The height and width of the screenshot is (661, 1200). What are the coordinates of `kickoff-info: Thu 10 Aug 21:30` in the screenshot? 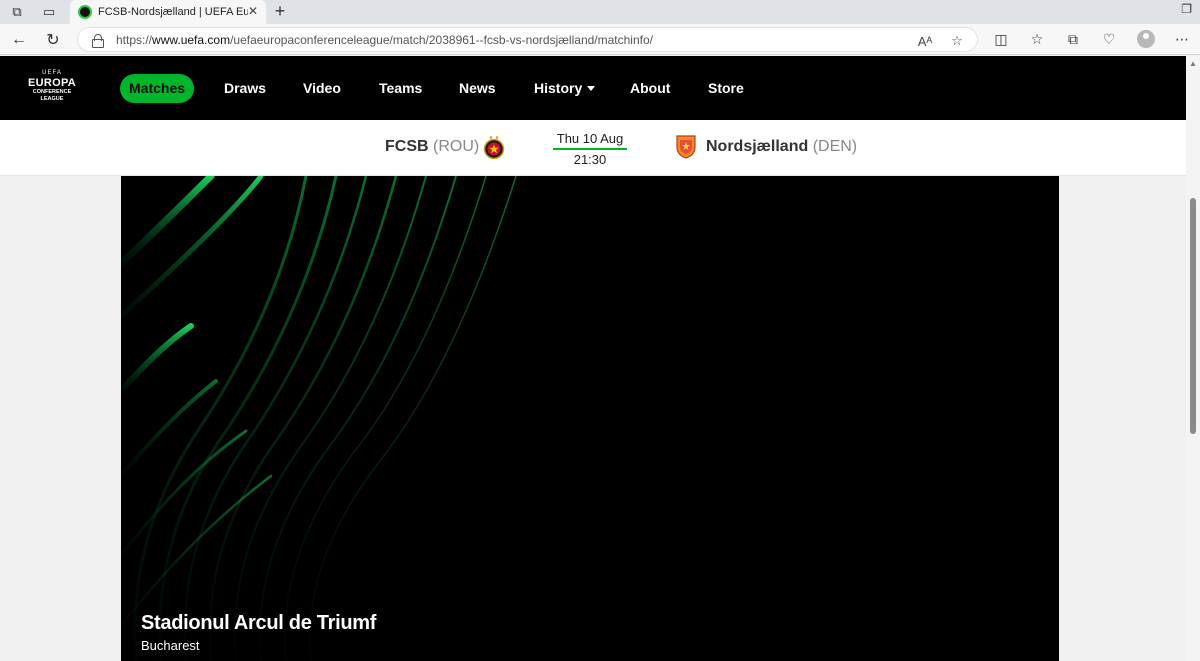 It's located at (590, 149).